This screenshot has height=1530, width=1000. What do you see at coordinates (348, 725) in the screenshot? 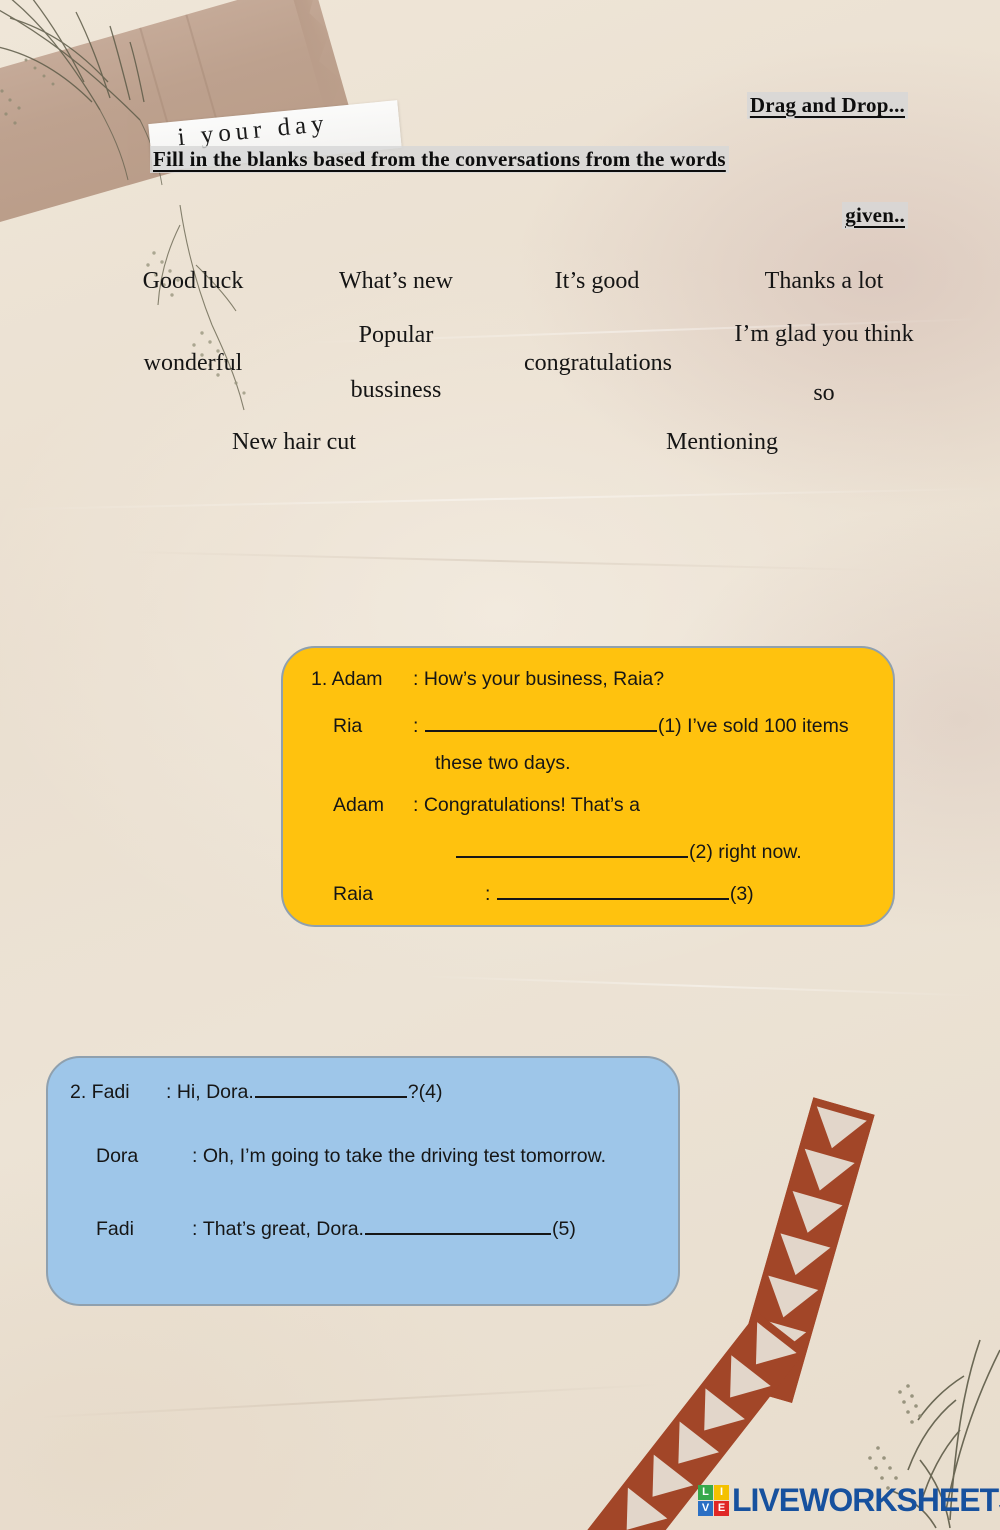
I see `speaker-name: Ria` at bounding box center [348, 725].